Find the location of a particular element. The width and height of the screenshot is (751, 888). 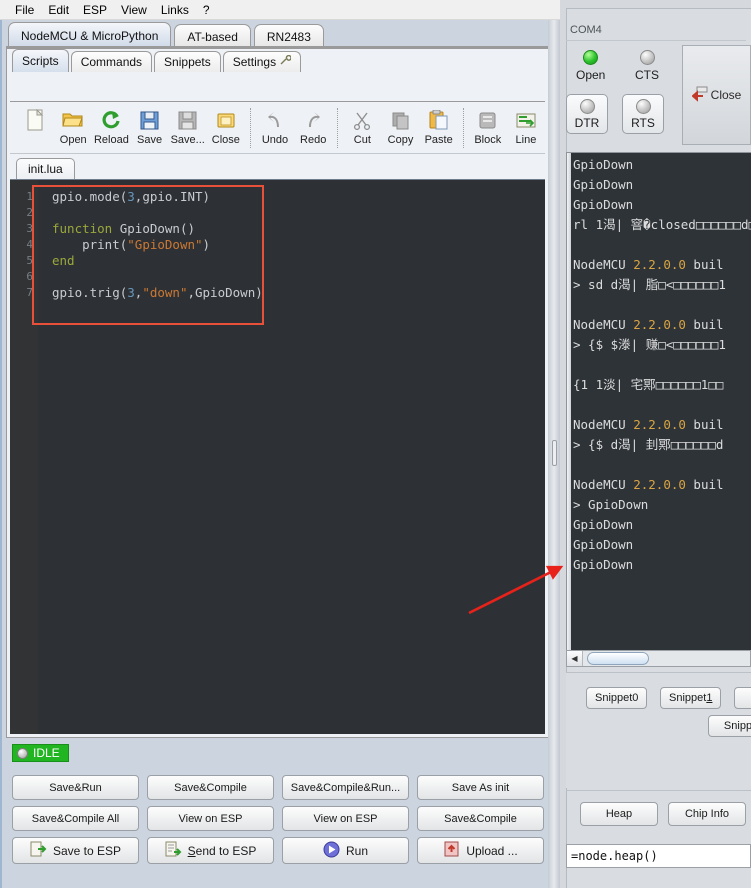

toolbar-reload-button: Reload is located at coordinates (111, 129).